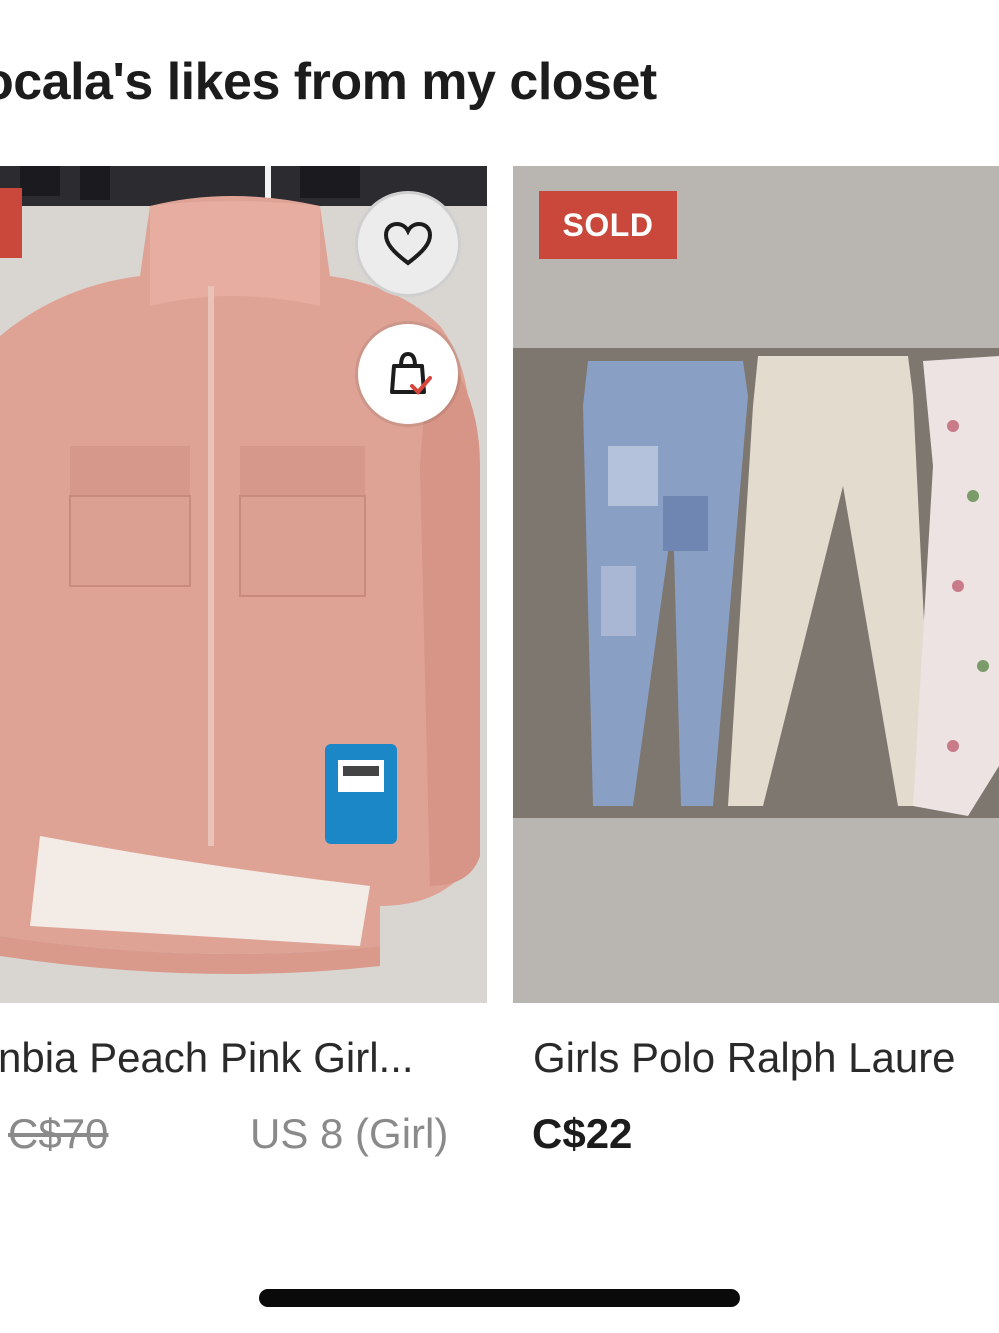  I want to click on section-title: ocala's likes from my closet, so click(328, 82).